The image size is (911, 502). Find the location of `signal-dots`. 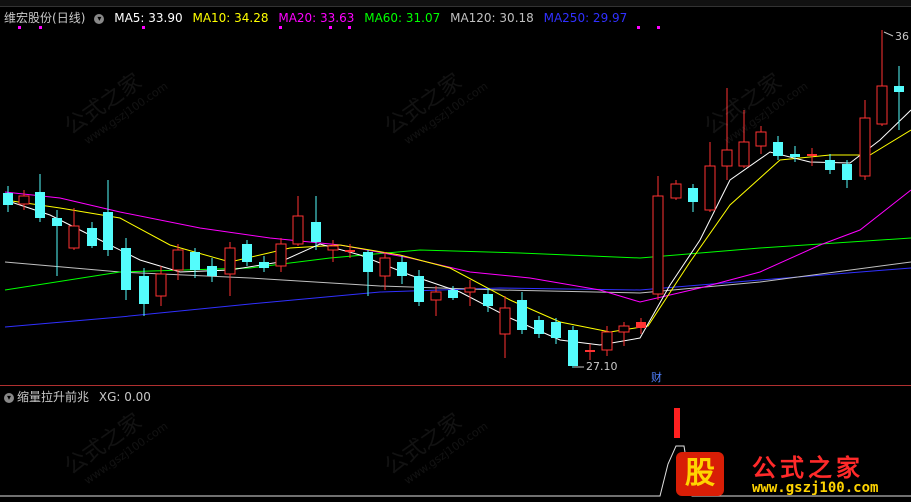

signal-dots is located at coordinates (339, 27).